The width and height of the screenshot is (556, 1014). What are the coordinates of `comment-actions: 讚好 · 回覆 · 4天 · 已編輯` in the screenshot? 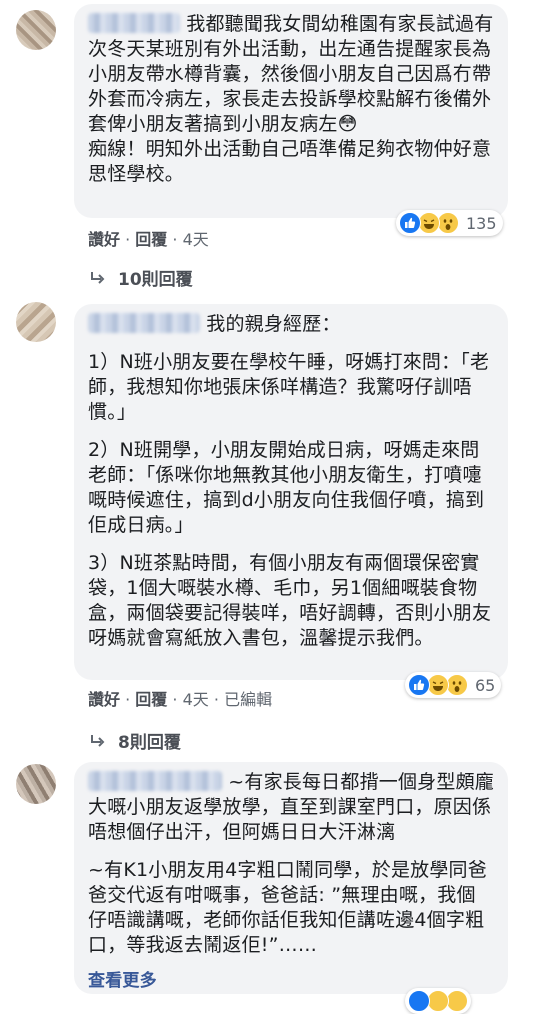 It's located at (180, 698).